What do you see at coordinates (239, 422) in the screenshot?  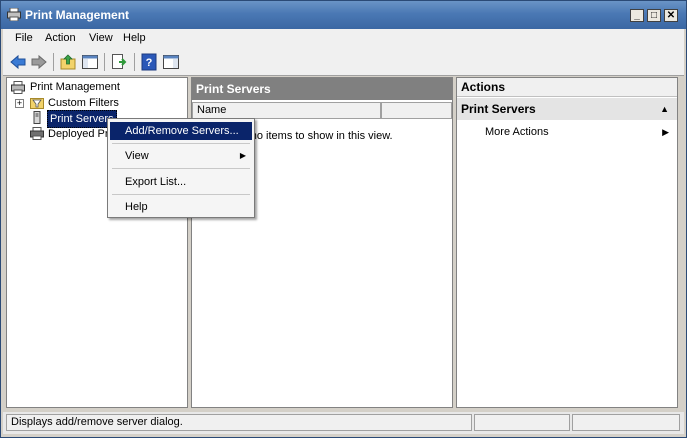 I see `status-text: Displays add/remove server dialog.` at bounding box center [239, 422].